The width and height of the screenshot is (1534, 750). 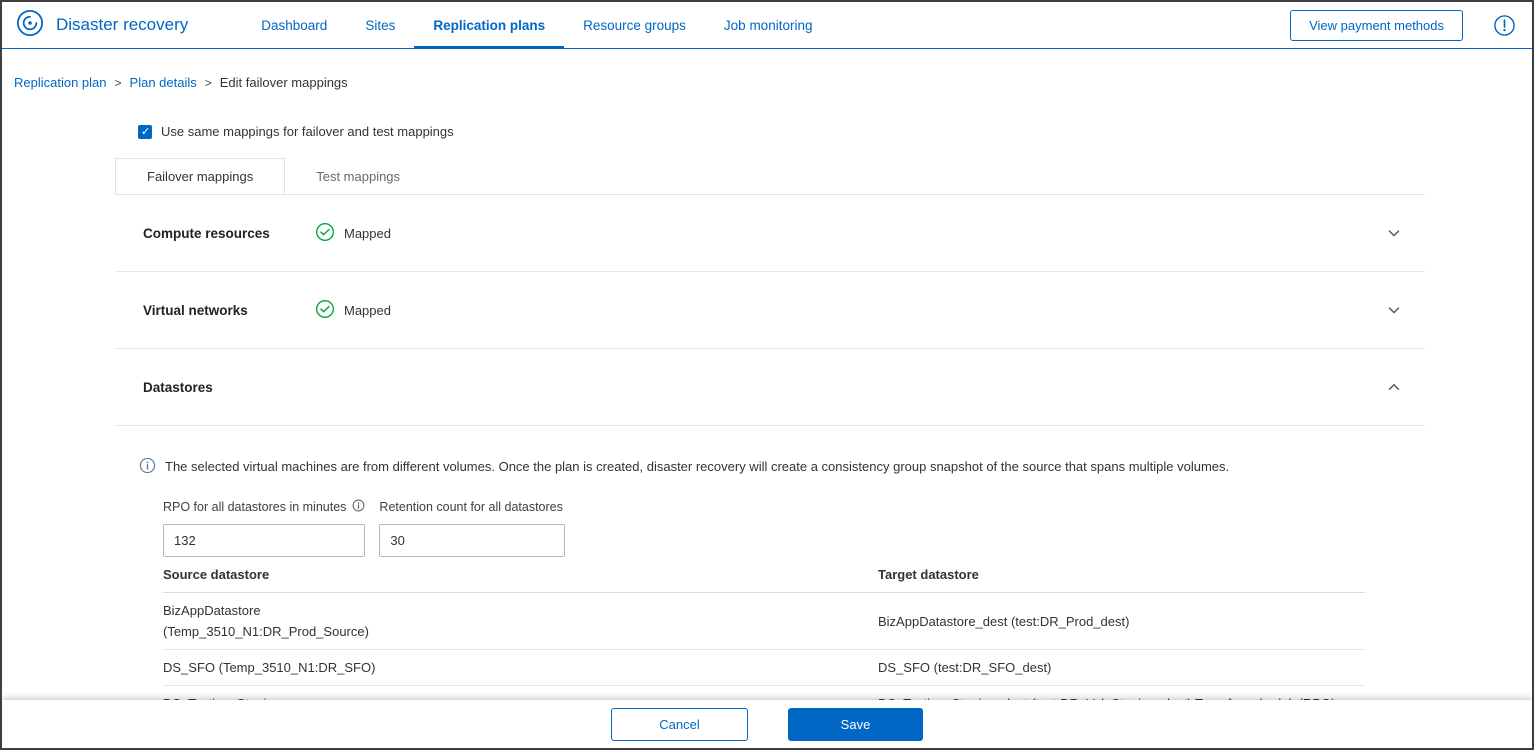 I want to click on compute-status: Mapped, so click(x=353, y=233).